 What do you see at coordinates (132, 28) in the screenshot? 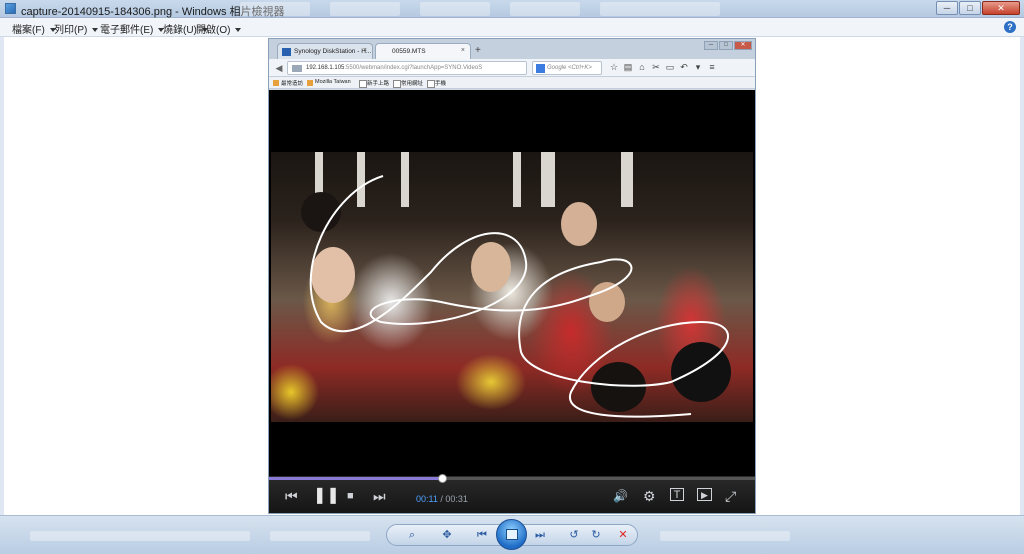
I see `menu-email: 電子郵件(E)` at bounding box center [132, 28].